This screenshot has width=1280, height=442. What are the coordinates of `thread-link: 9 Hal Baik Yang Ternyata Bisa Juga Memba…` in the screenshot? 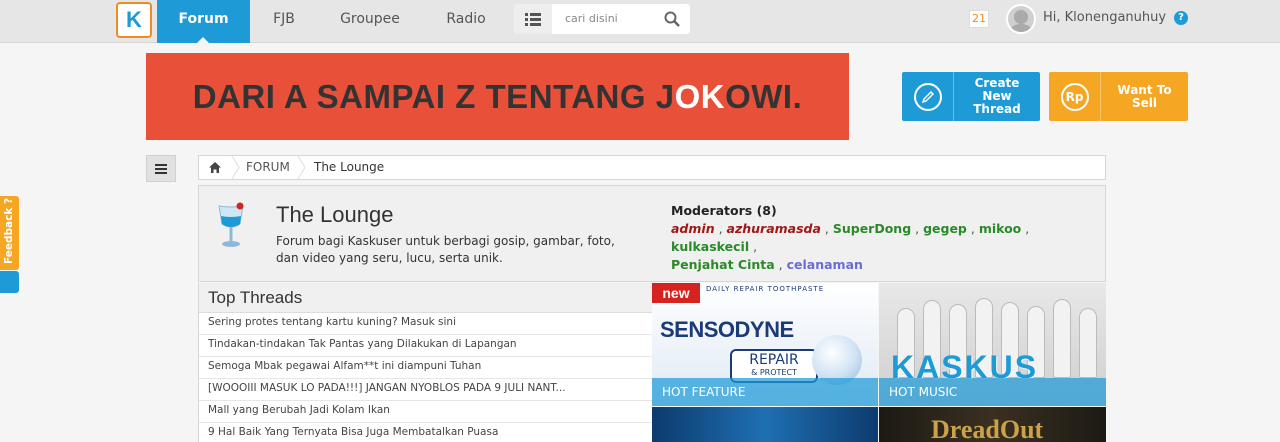 It's located at (425, 432).